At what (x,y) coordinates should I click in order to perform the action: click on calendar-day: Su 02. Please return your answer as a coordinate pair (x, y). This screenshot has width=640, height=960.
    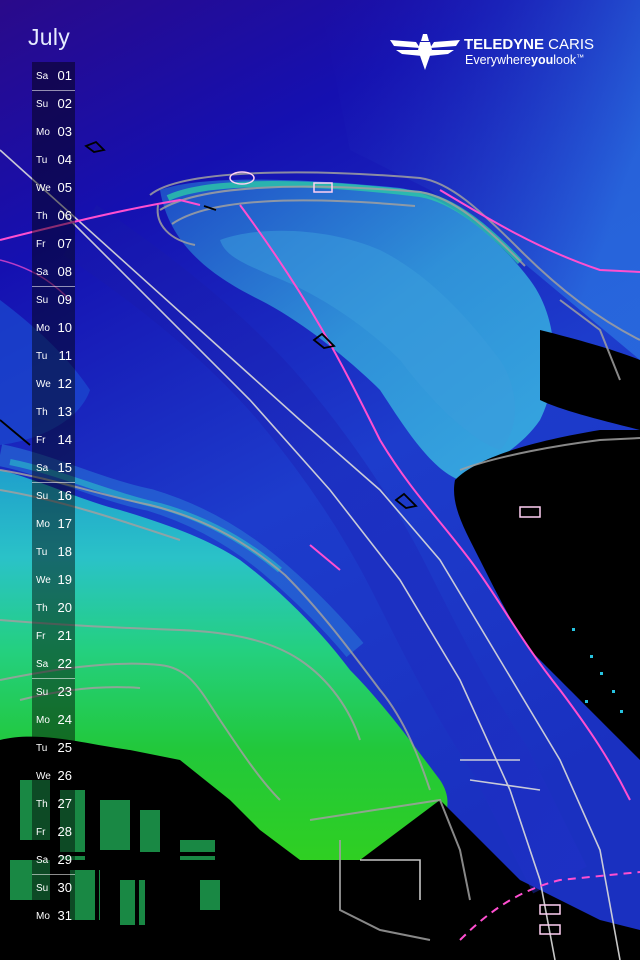
    Looking at the image, I should click on (53, 104).